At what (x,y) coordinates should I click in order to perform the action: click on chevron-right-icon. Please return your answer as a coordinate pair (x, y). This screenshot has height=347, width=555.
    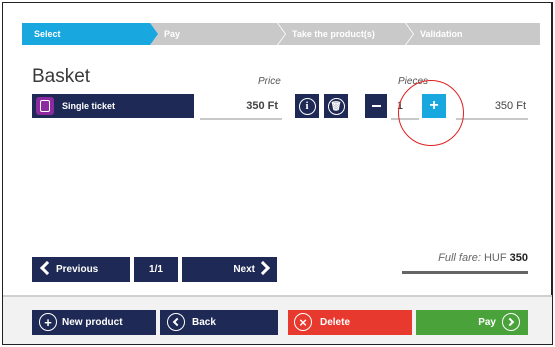
    Looking at the image, I should click on (263, 268).